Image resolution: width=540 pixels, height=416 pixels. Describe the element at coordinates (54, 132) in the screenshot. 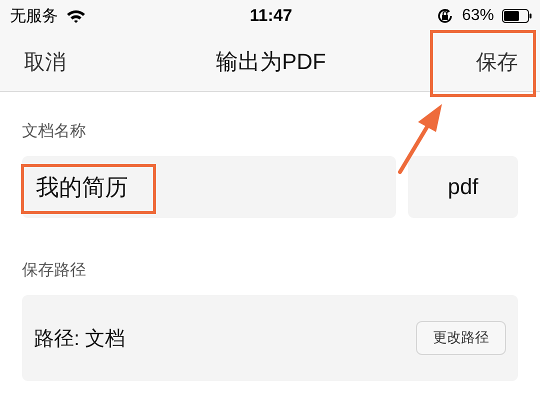

I see `section-label: 文档名称` at that location.